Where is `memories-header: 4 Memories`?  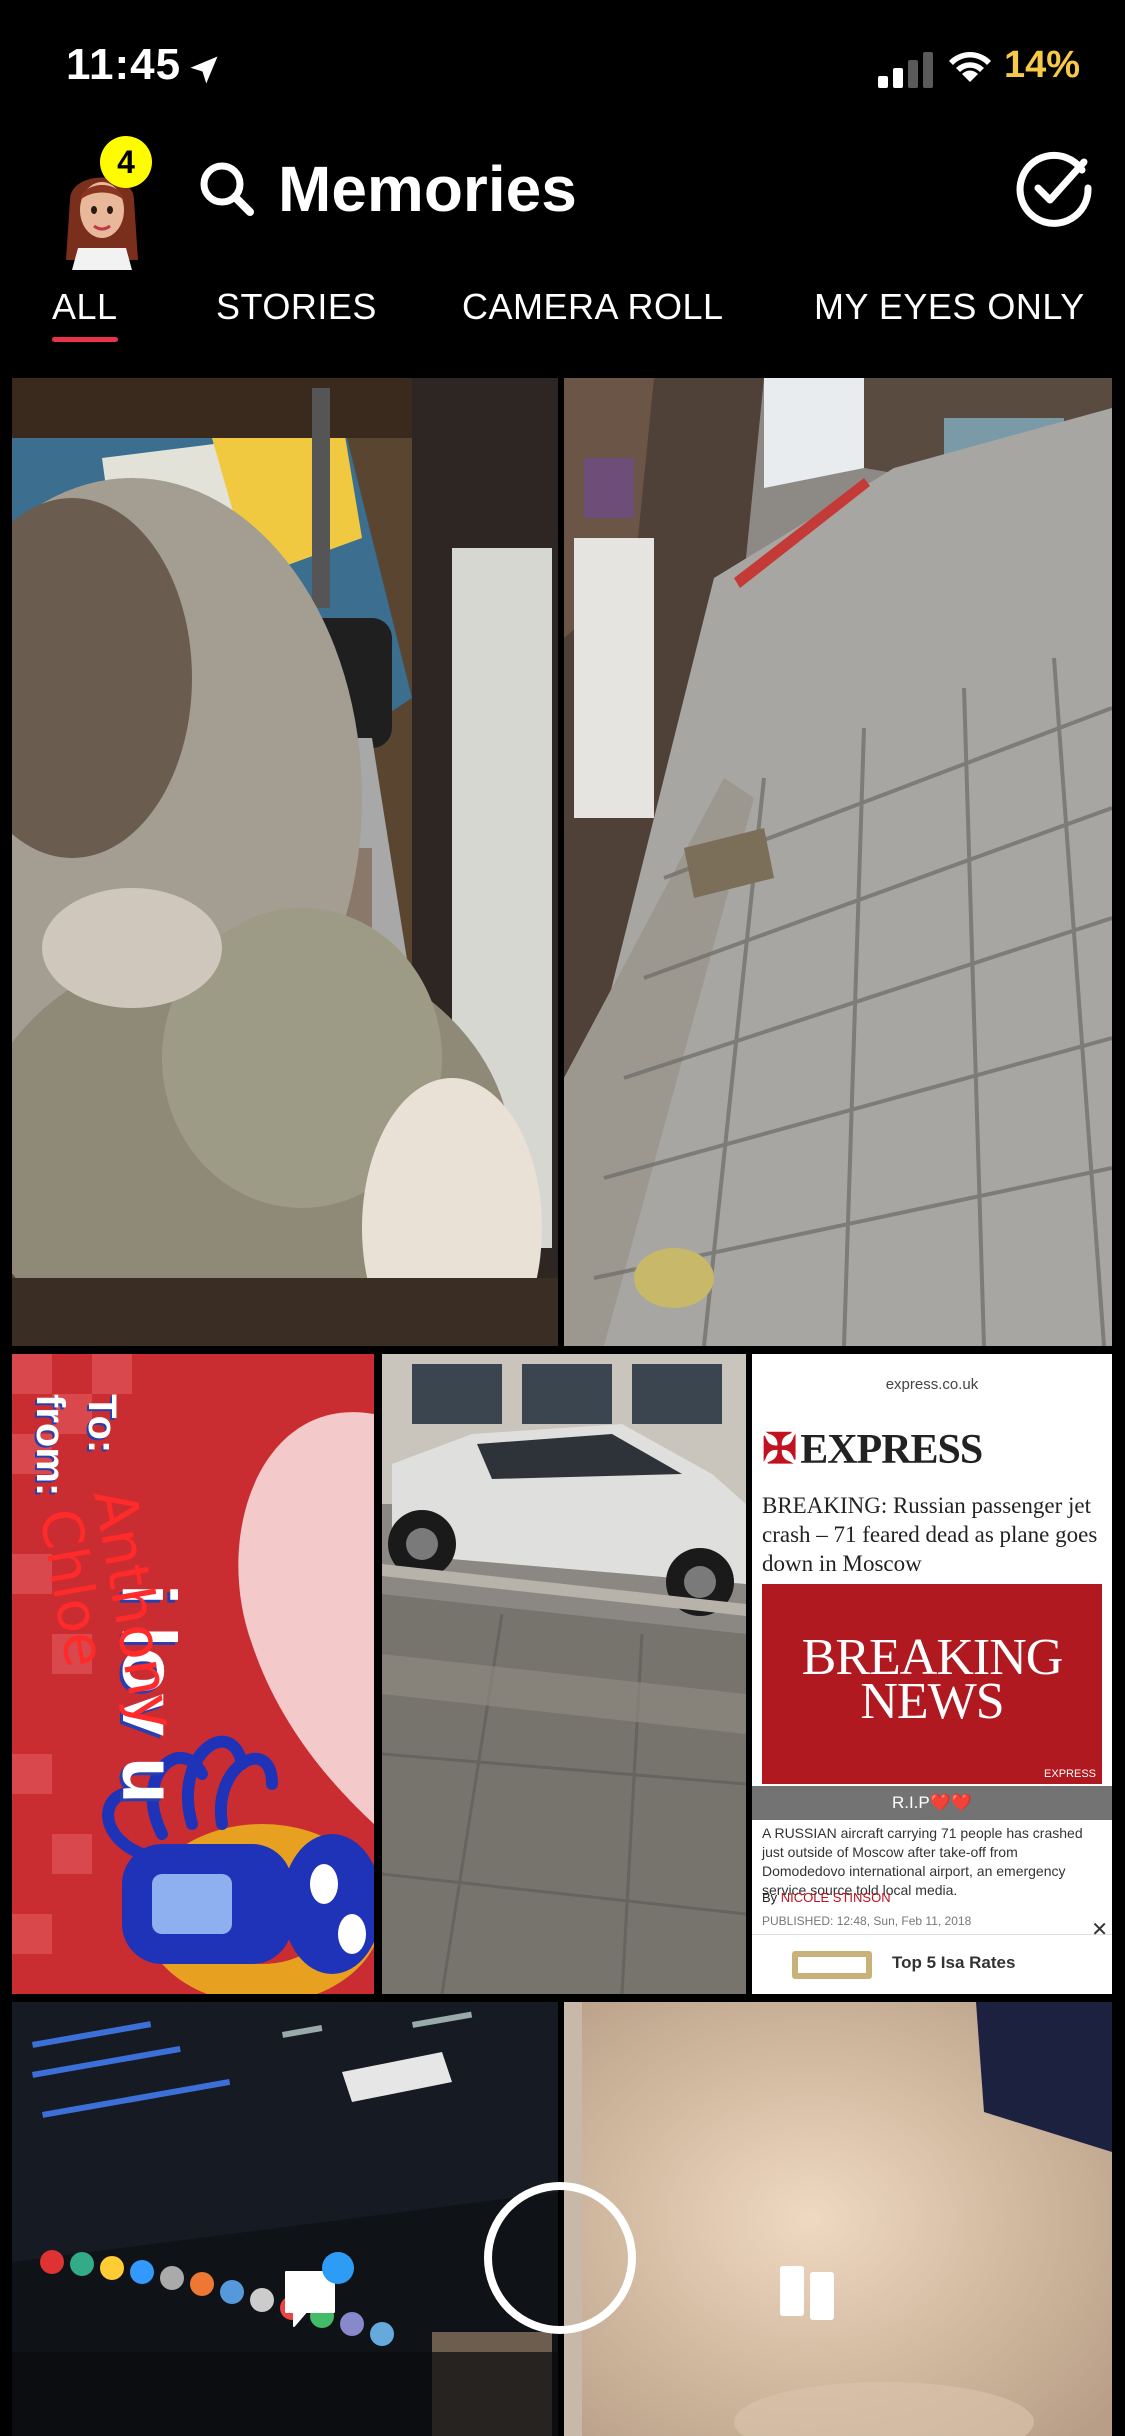
memories-header: 4 Memories is located at coordinates (562, 200).